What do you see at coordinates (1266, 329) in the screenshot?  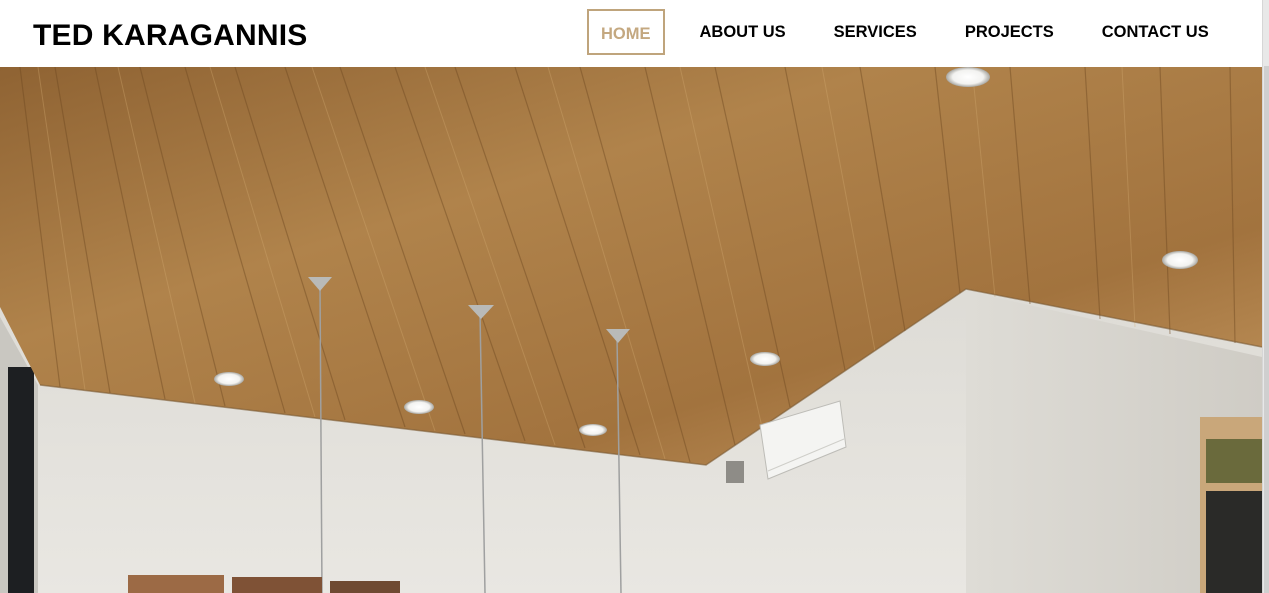 I see `scrollbar-thumb` at bounding box center [1266, 329].